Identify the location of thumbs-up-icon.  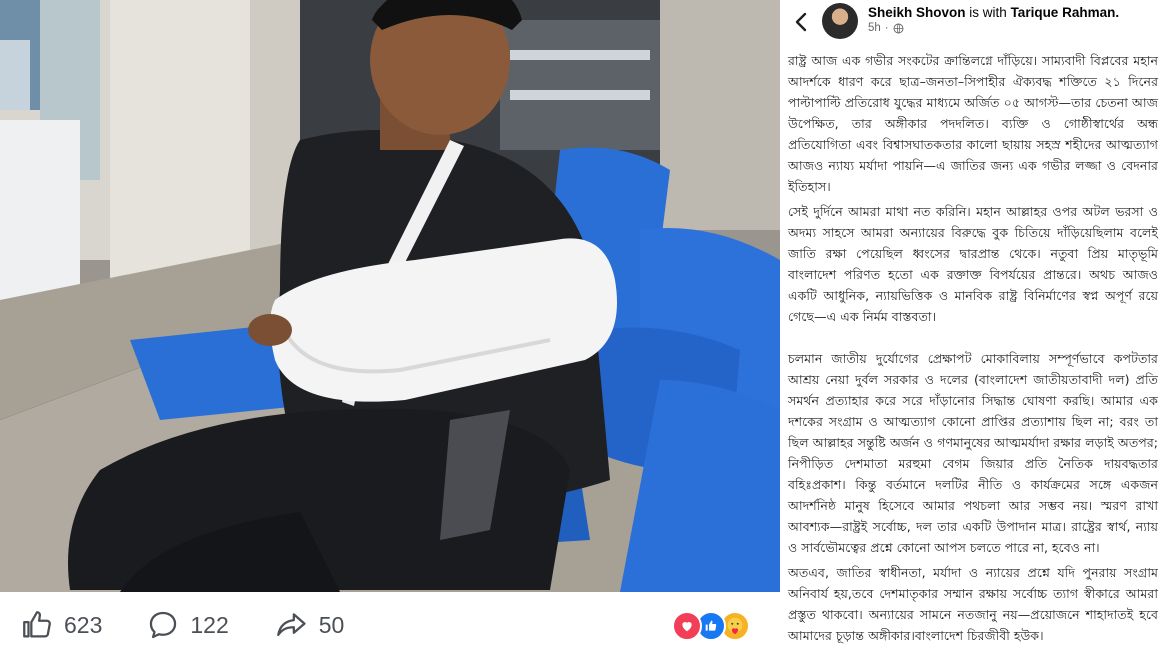
(37, 624).